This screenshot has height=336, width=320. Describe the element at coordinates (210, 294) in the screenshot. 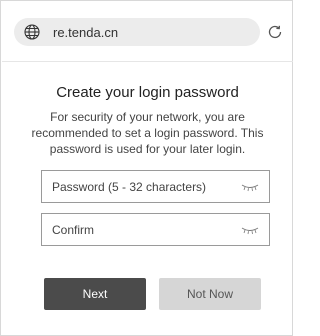

I see `not-now-button: Not Now` at that location.